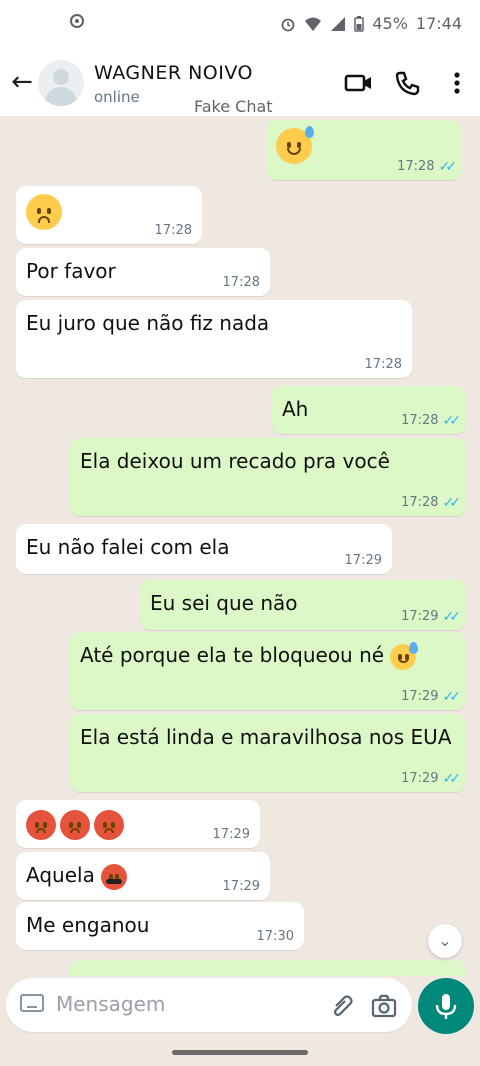  What do you see at coordinates (224, 603) in the screenshot?
I see `message-text: Eu sei que não` at bounding box center [224, 603].